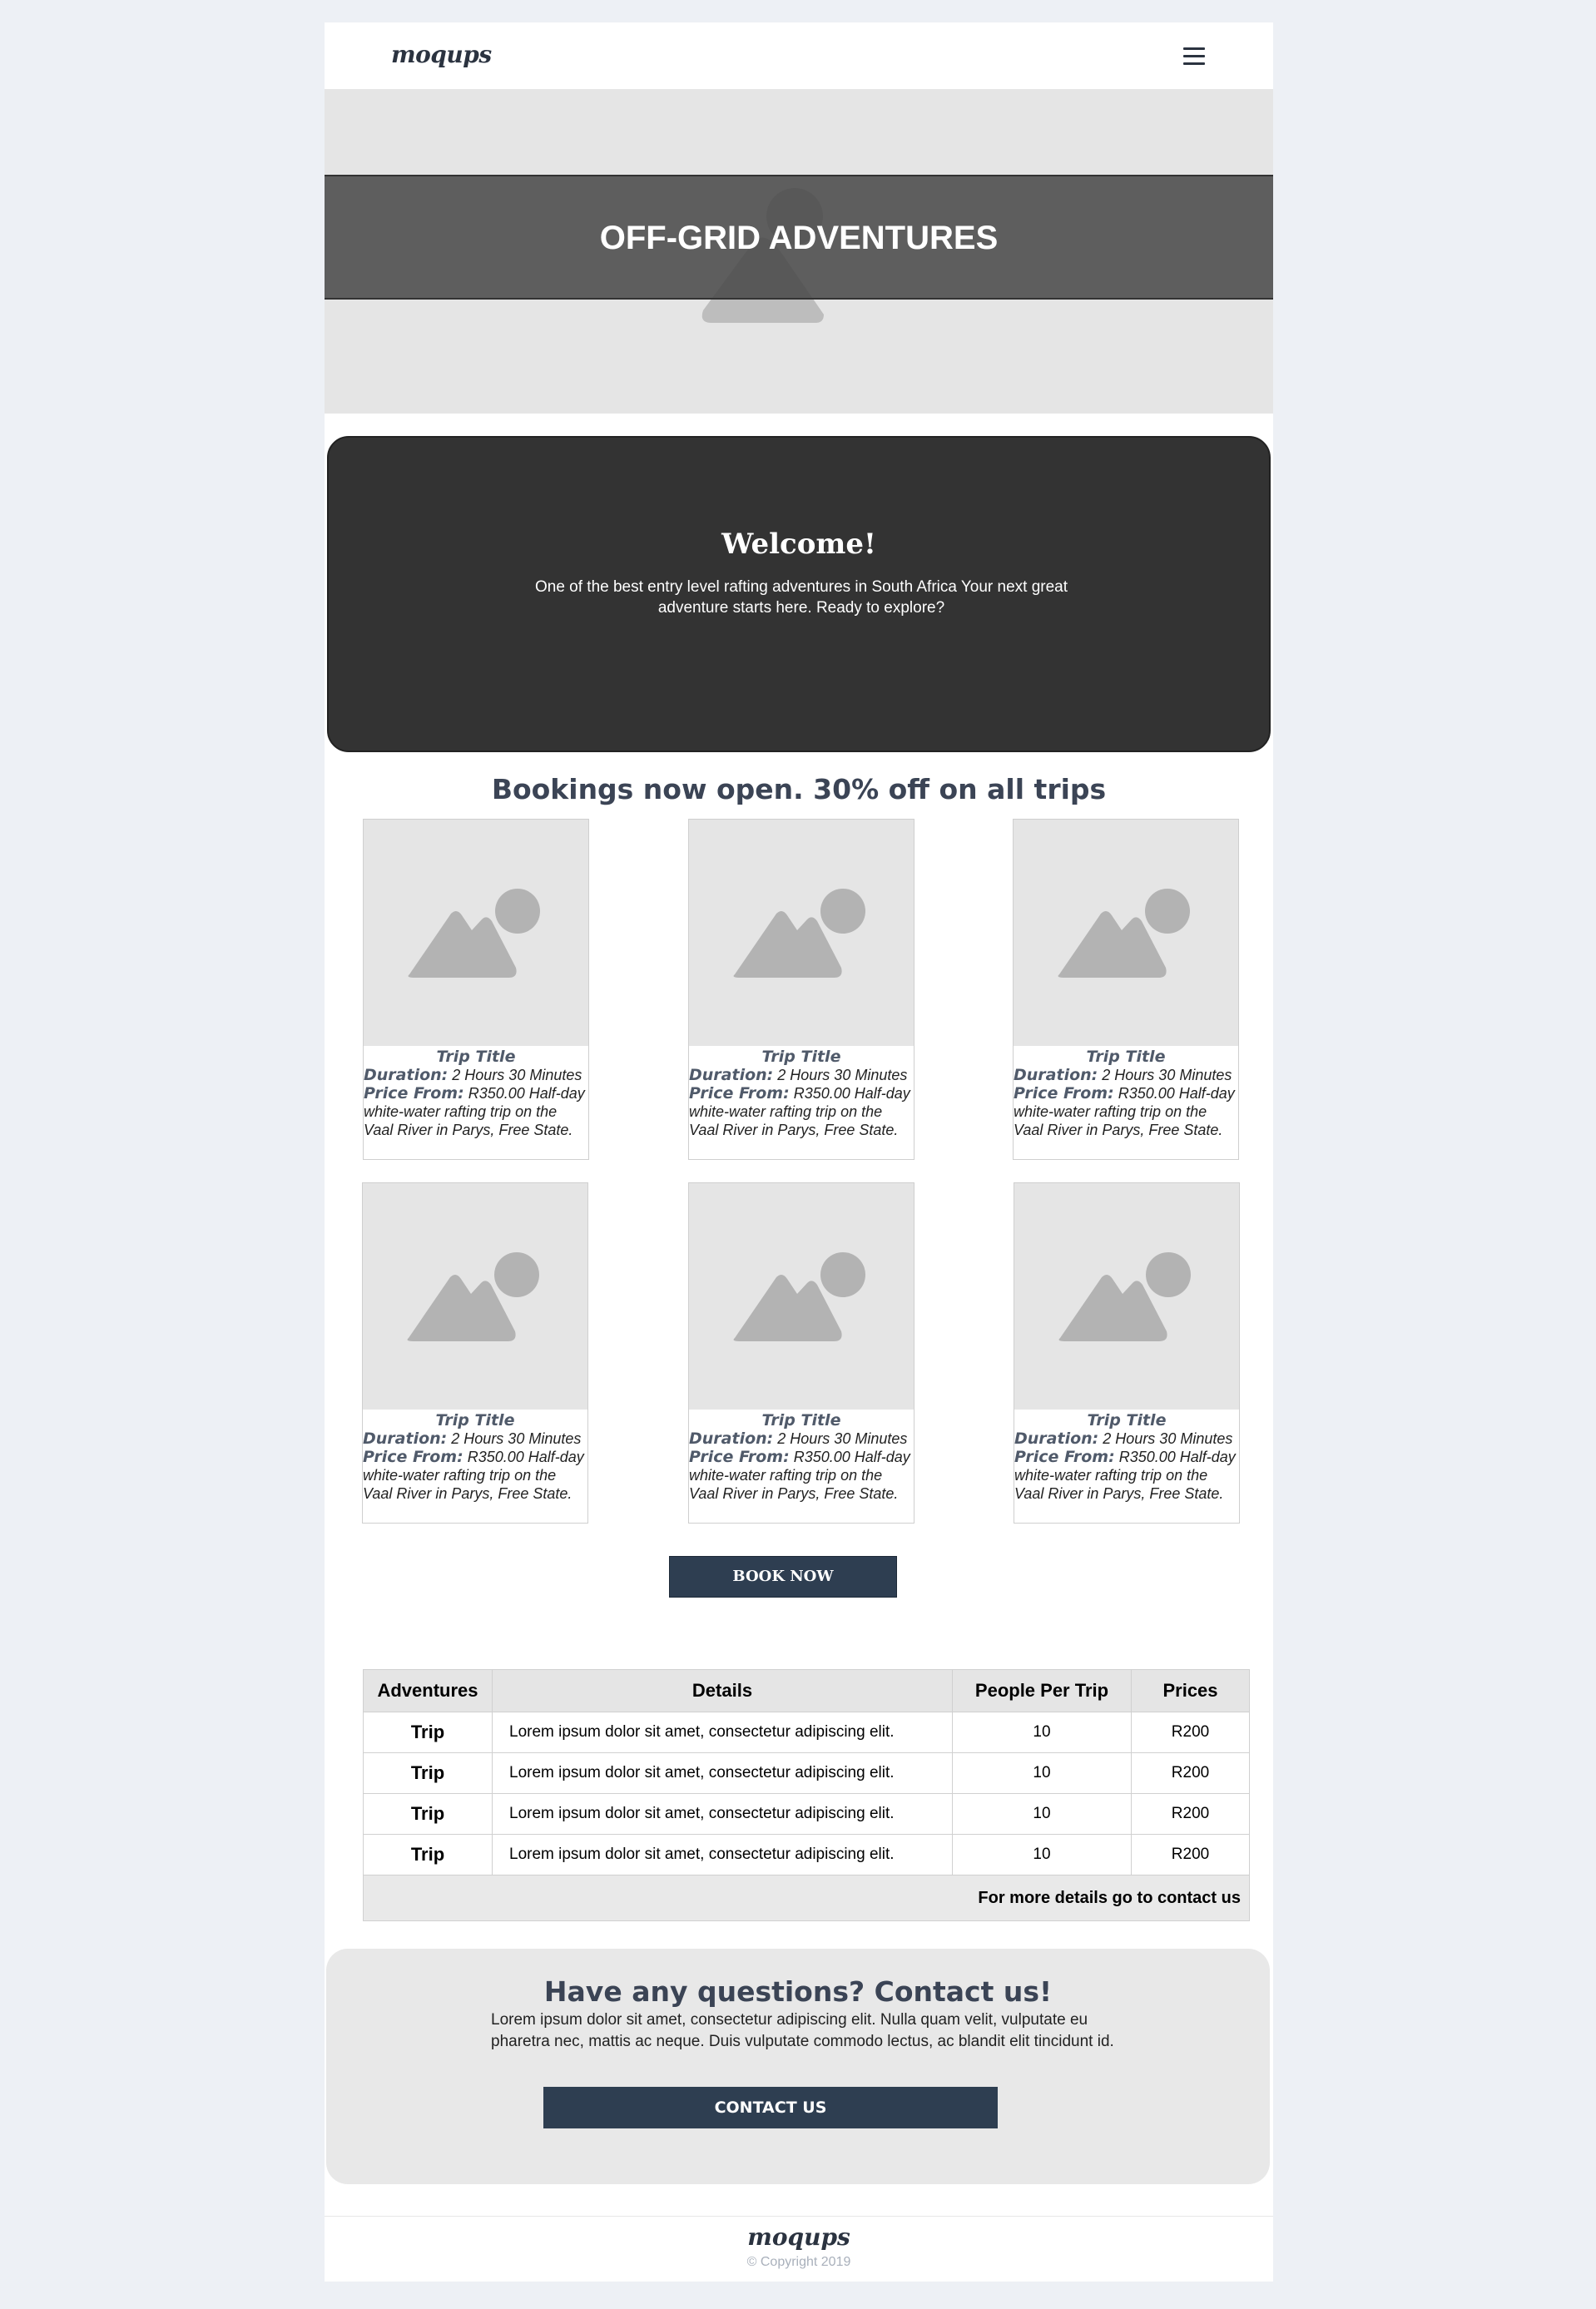  I want to click on hero-title: OFF-GRID ADVENTURES, so click(799, 238).